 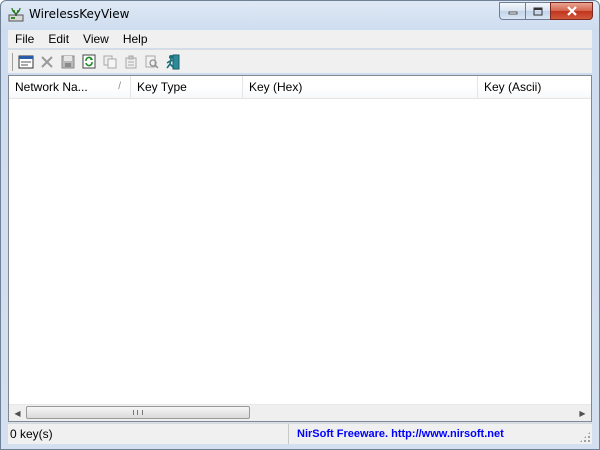 I want to click on grip-icon, so click(x=138, y=412).